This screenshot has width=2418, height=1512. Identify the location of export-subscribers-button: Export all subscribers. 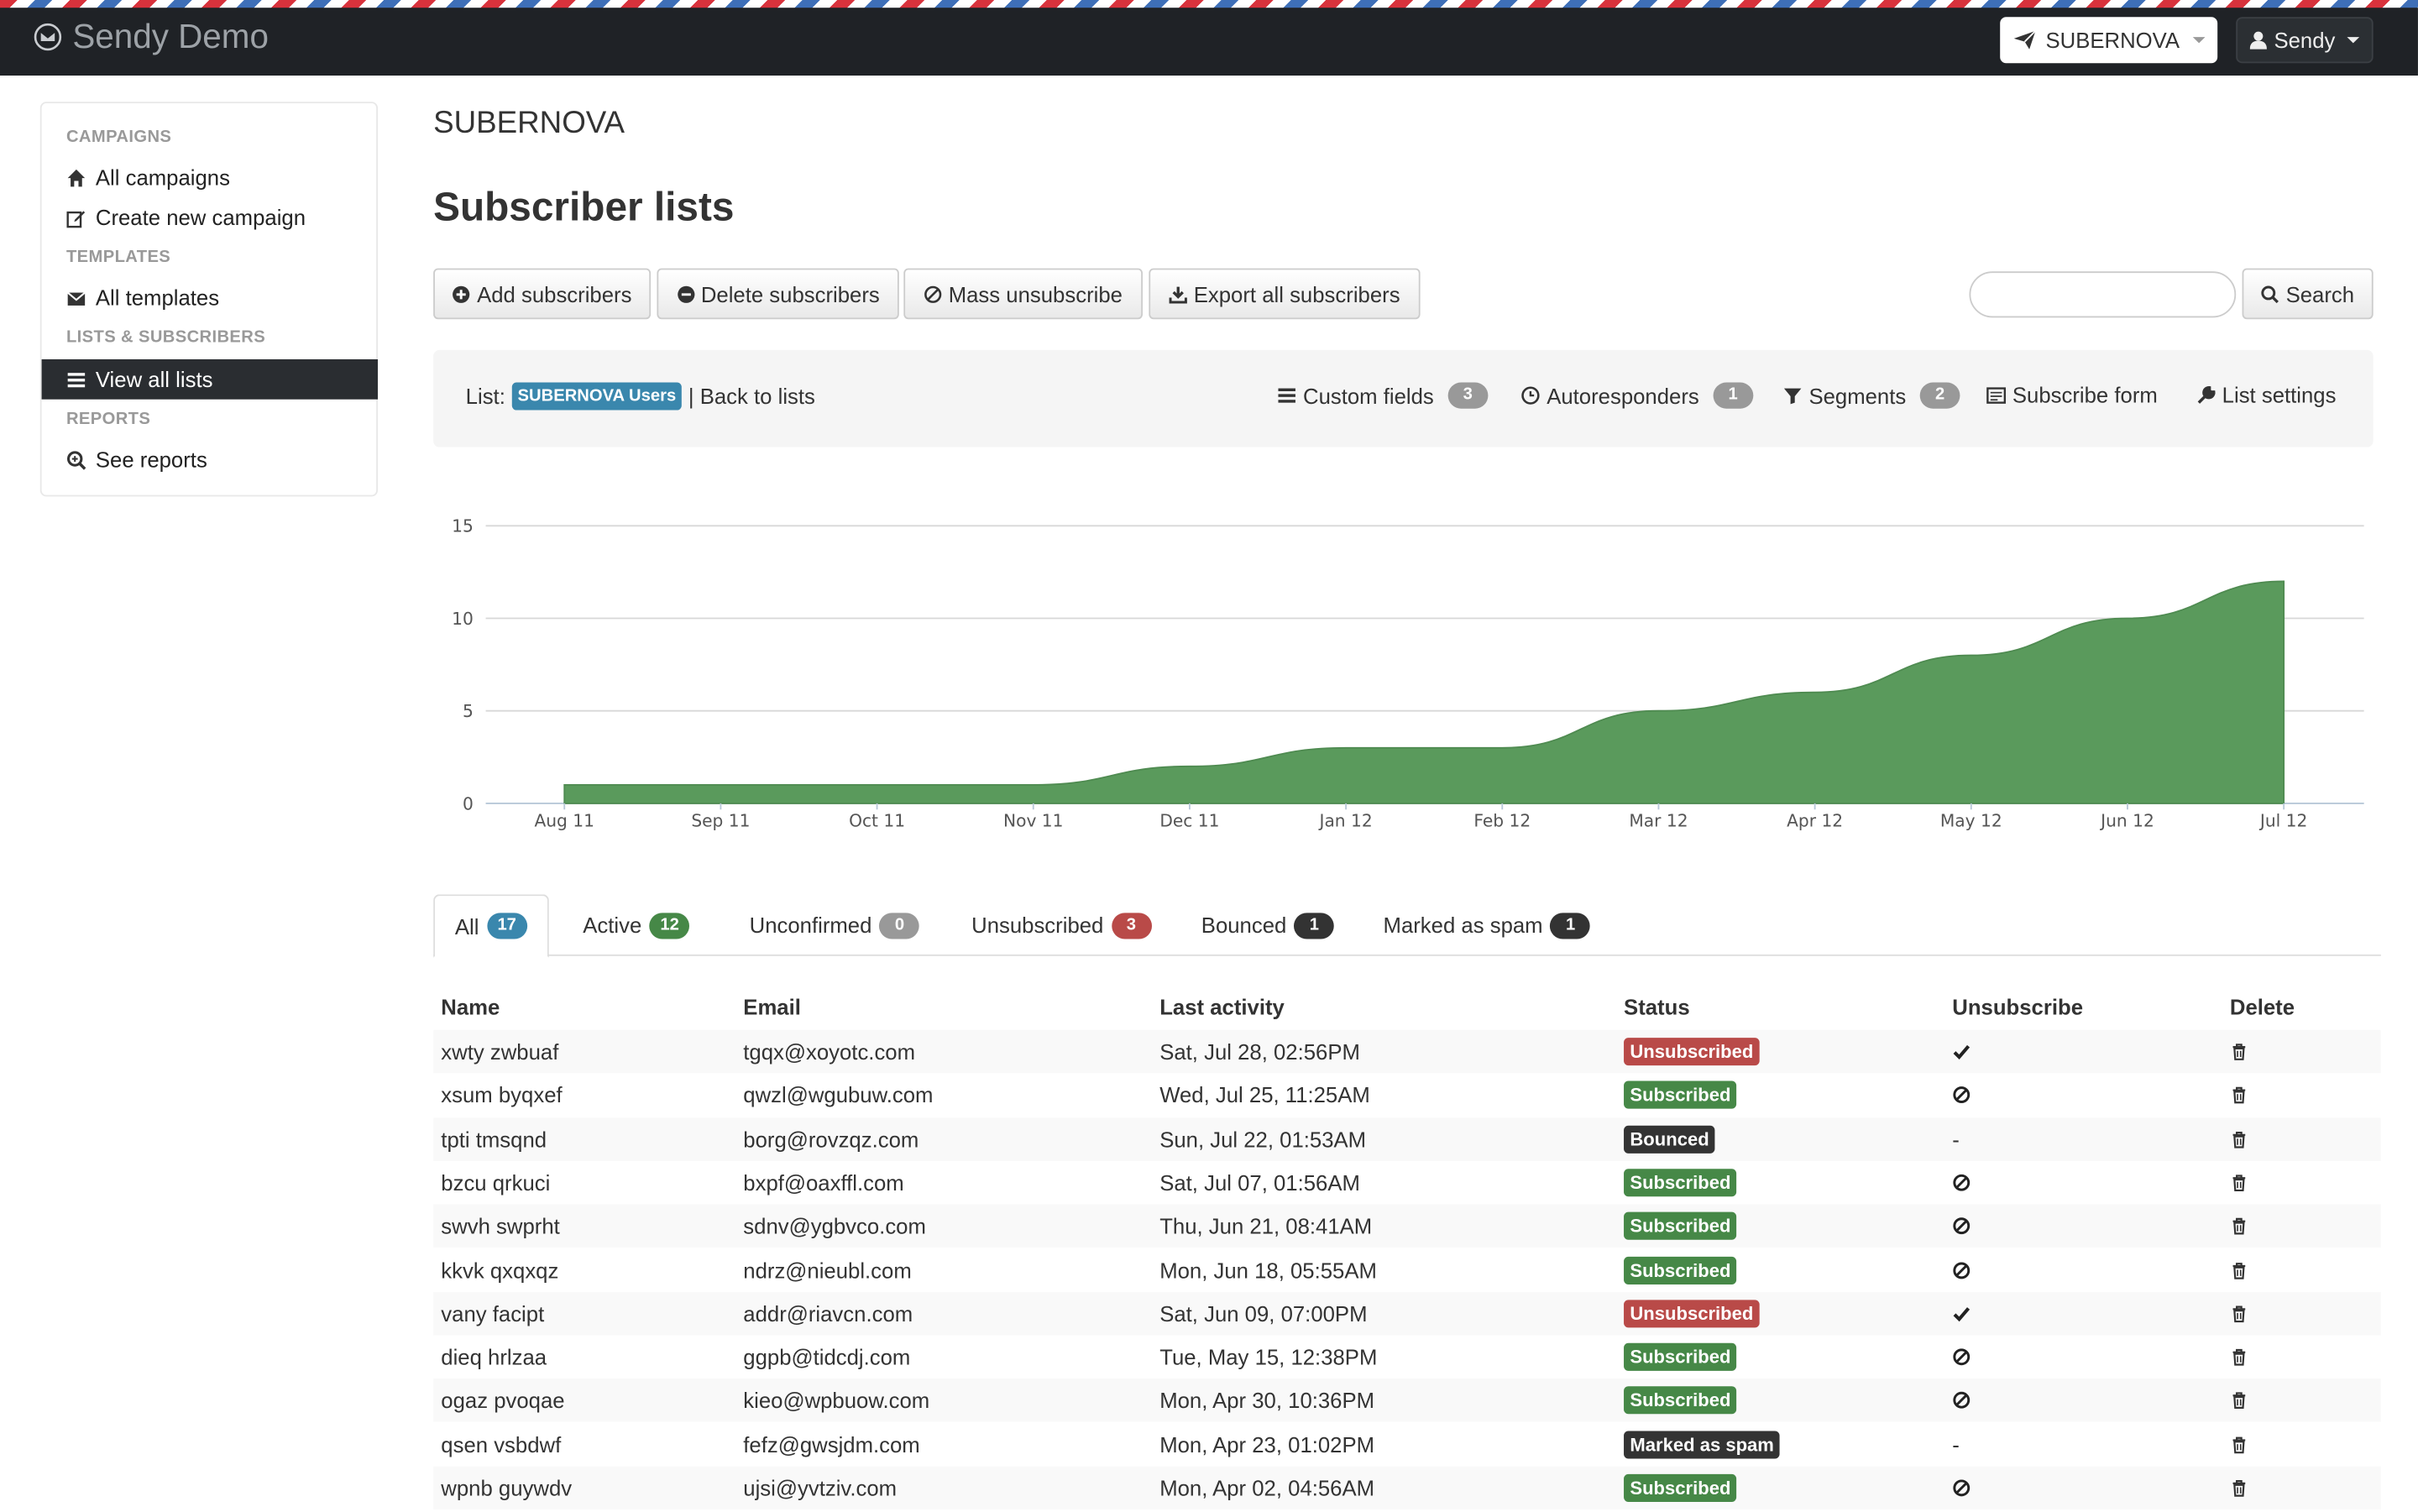
(1285, 294).